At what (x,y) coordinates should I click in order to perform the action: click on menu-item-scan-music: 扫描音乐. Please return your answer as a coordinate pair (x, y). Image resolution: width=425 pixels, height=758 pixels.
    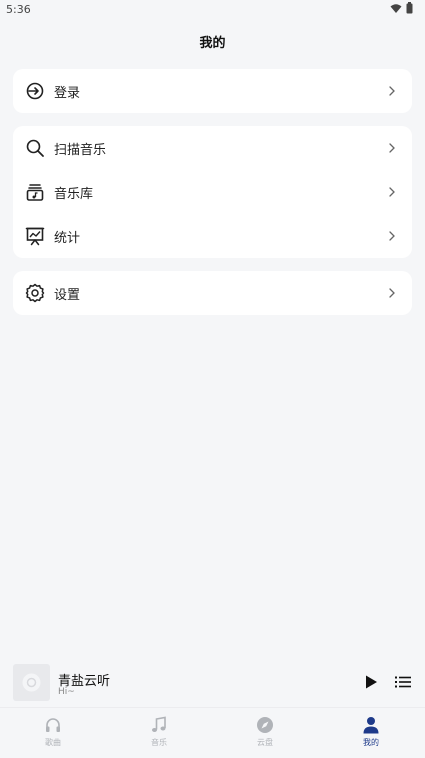
    Looking at the image, I should click on (212, 148).